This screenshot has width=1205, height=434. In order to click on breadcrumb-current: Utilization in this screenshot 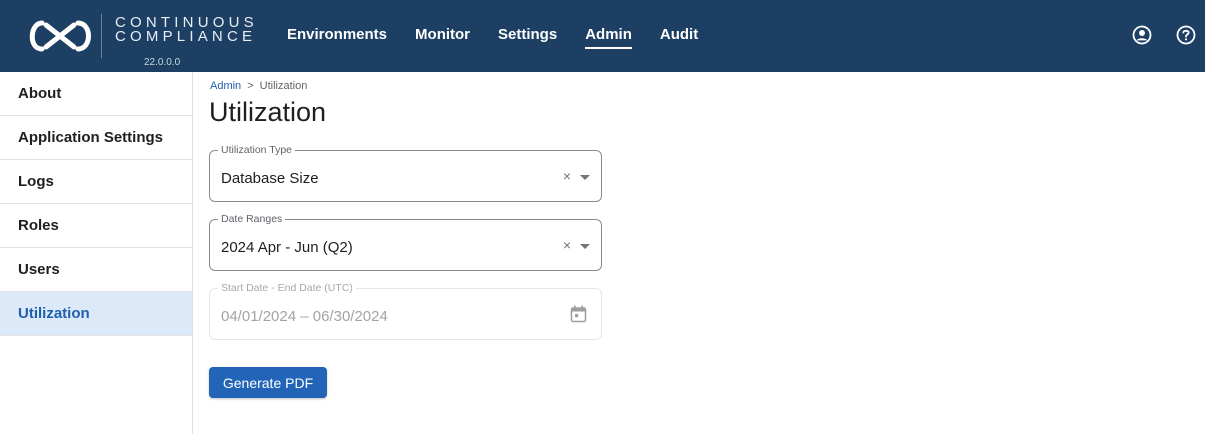, I will do `click(283, 86)`.